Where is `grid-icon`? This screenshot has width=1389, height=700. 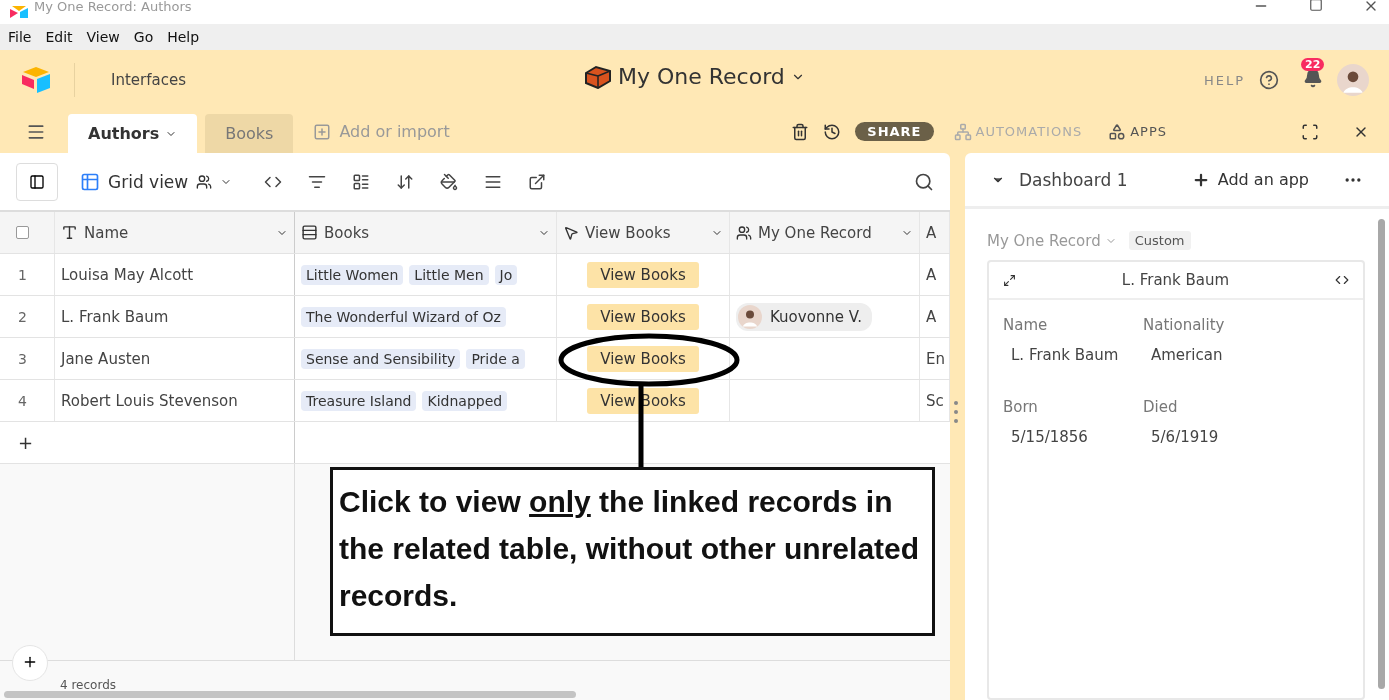
grid-icon is located at coordinates (90, 181).